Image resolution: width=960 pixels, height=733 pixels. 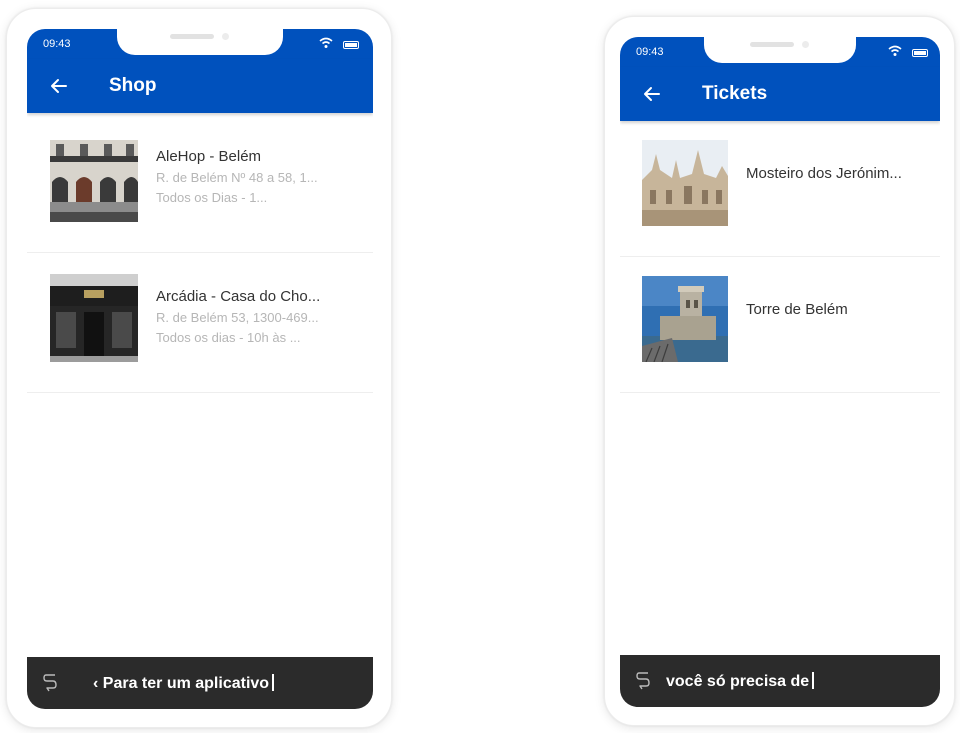 I want to click on list-item-torre: Torre de Belém, so click(x=780, y=325).